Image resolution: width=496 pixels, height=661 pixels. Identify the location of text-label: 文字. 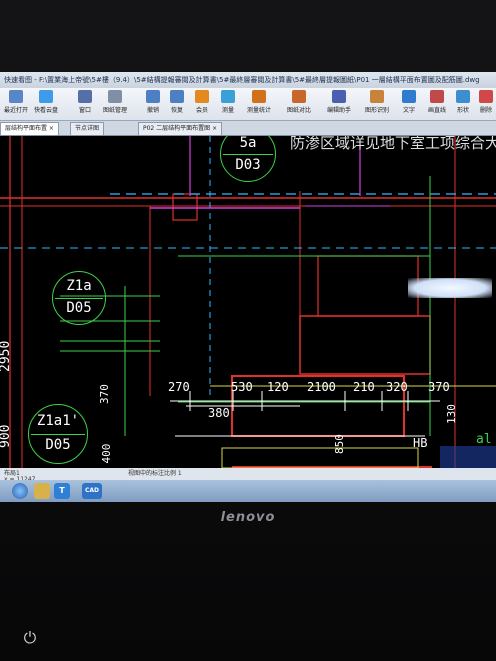
(408, 110).